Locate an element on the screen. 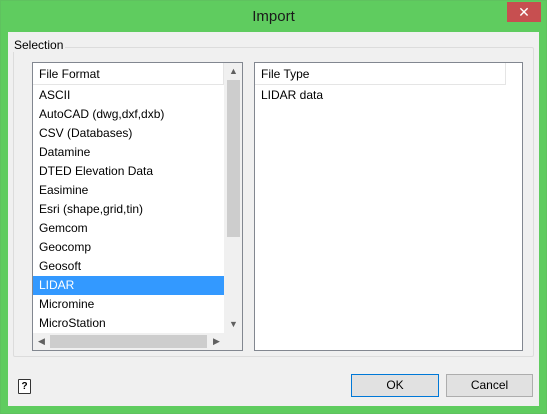  file-format-item: Gemcom is located at coordinates (128, 228).